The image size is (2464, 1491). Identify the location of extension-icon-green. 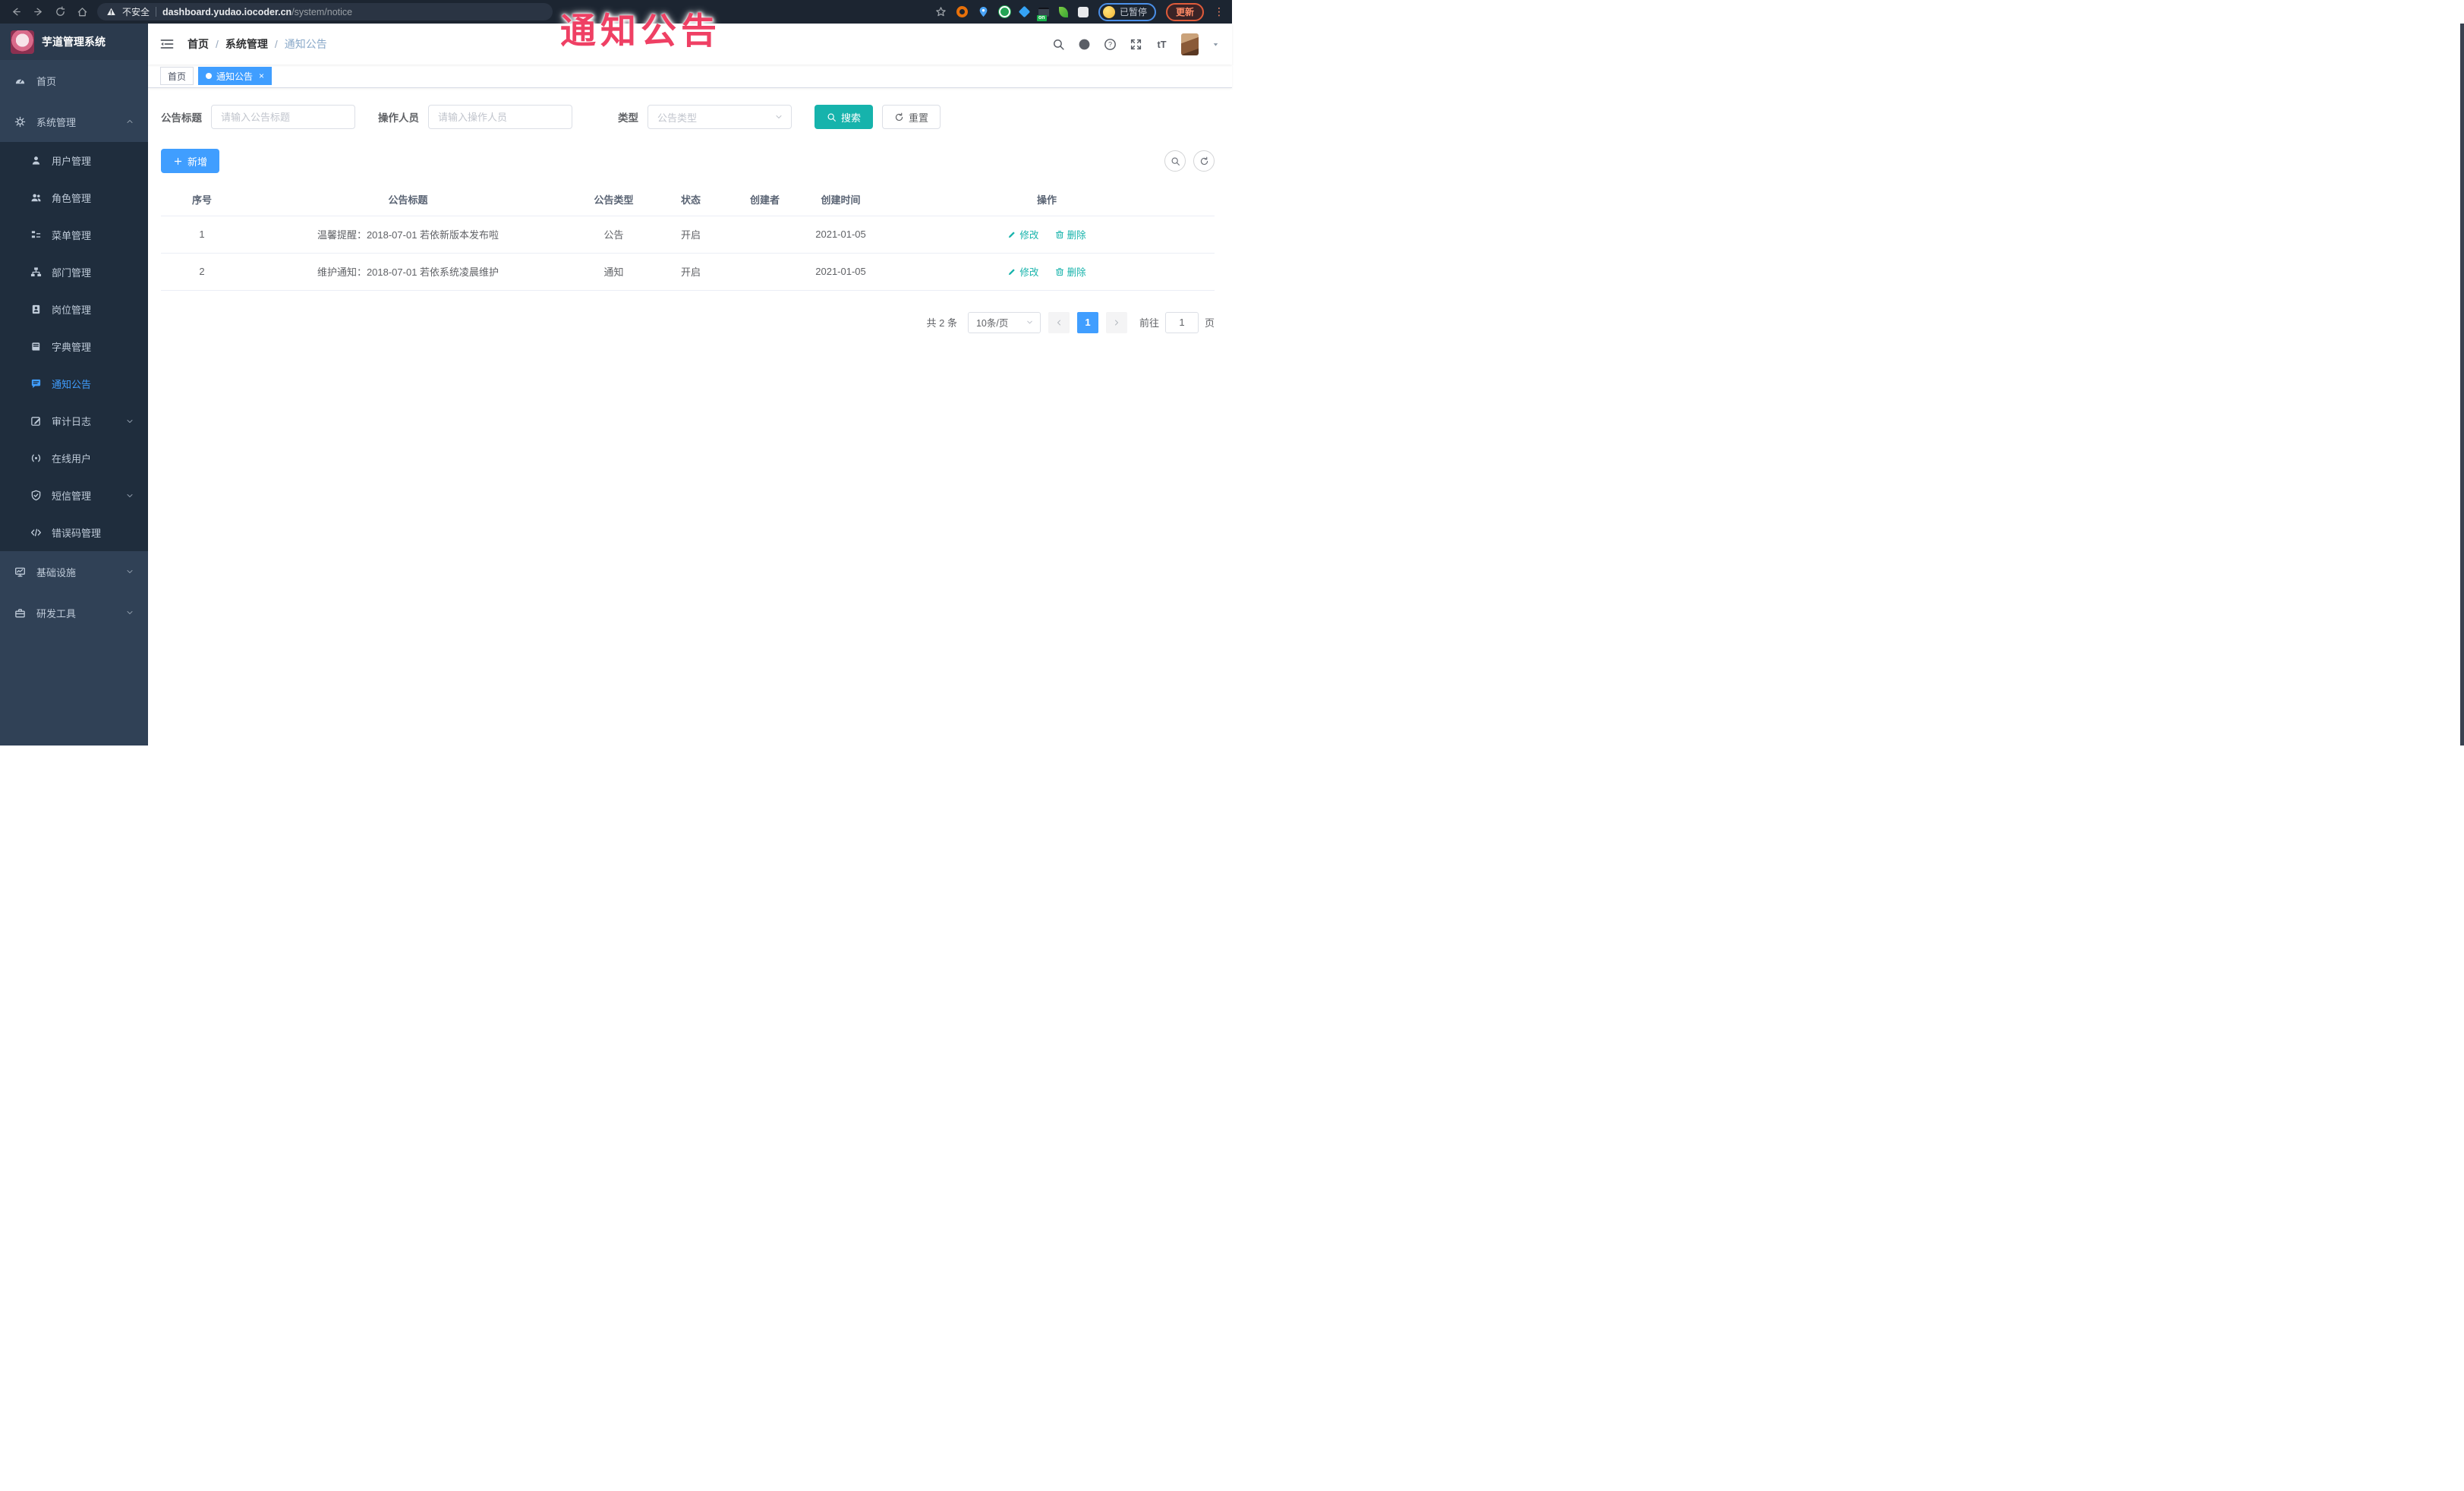
(1004, 11).